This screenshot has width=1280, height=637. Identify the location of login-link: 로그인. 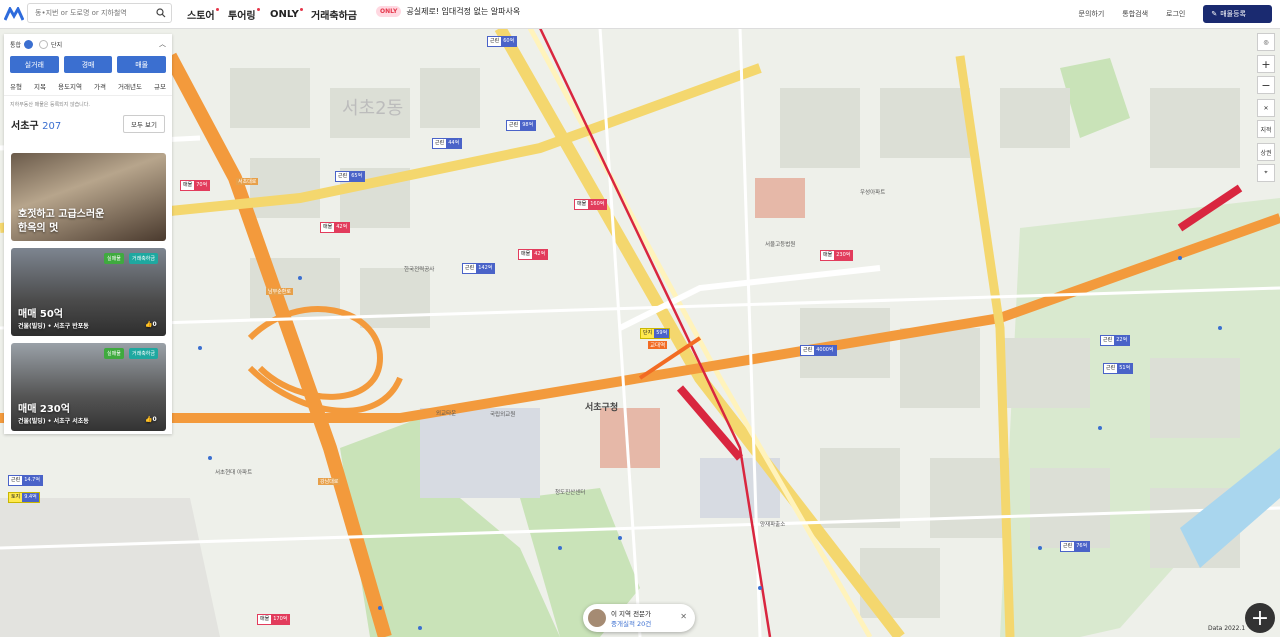
(1175, 14).